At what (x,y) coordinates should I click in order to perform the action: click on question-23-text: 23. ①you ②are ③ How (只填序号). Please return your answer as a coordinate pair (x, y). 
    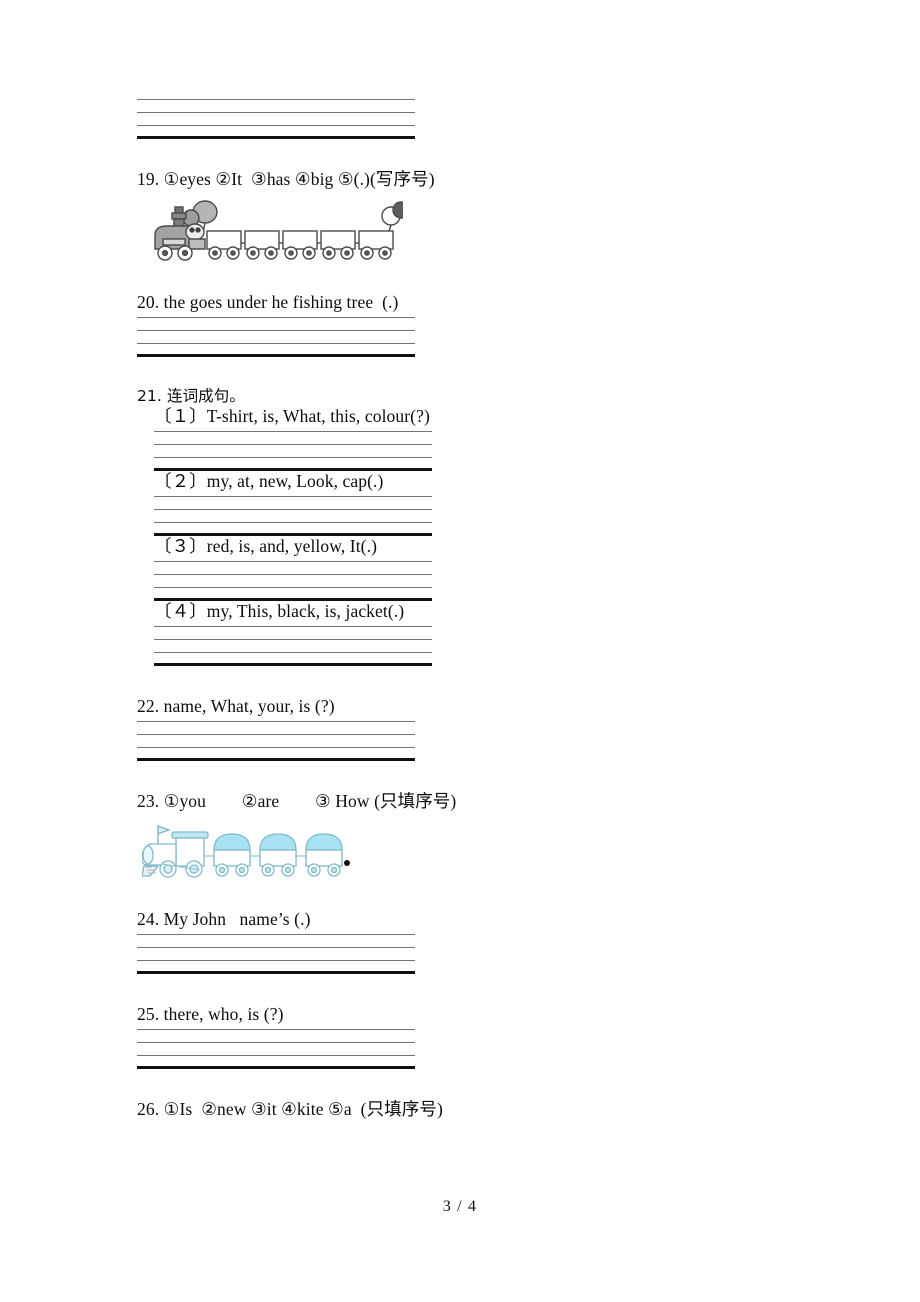
    Looking at the image, I should click on (297, 800).